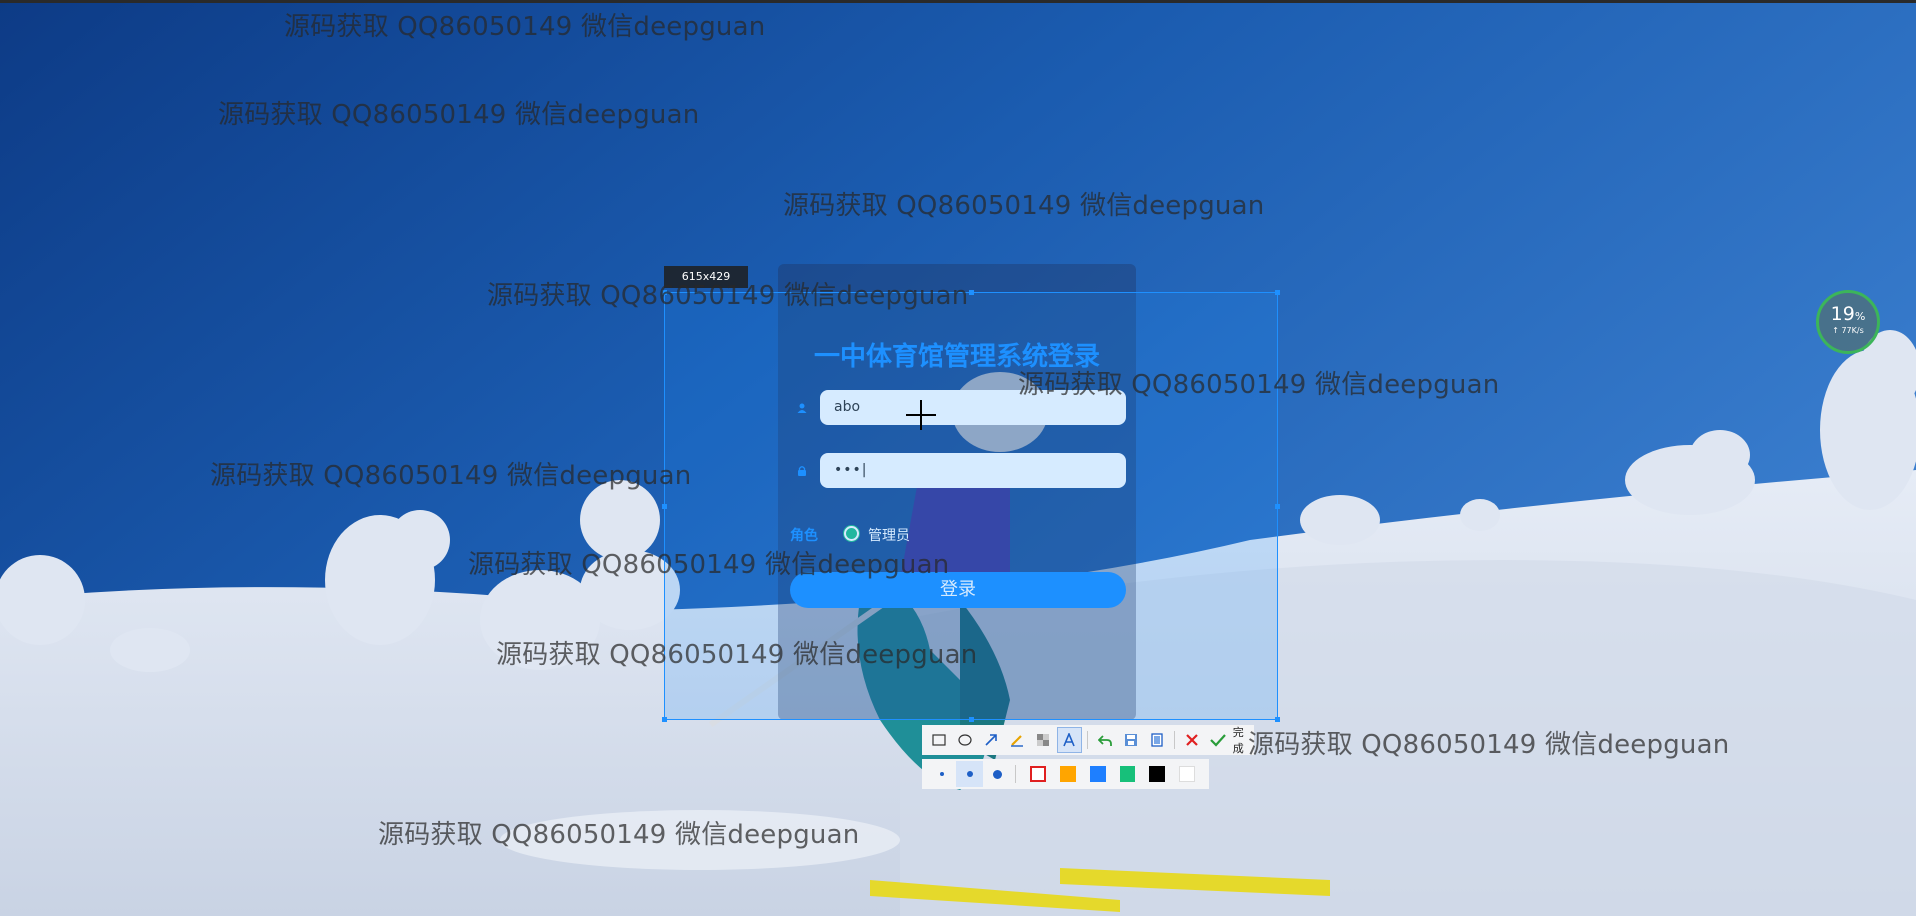 The width and height of the screenshot is (1916, 916). What do you see at coordinates (1104, 740) in the screenshot?
I see `undo-icon` at bounding box center [1104, 740].